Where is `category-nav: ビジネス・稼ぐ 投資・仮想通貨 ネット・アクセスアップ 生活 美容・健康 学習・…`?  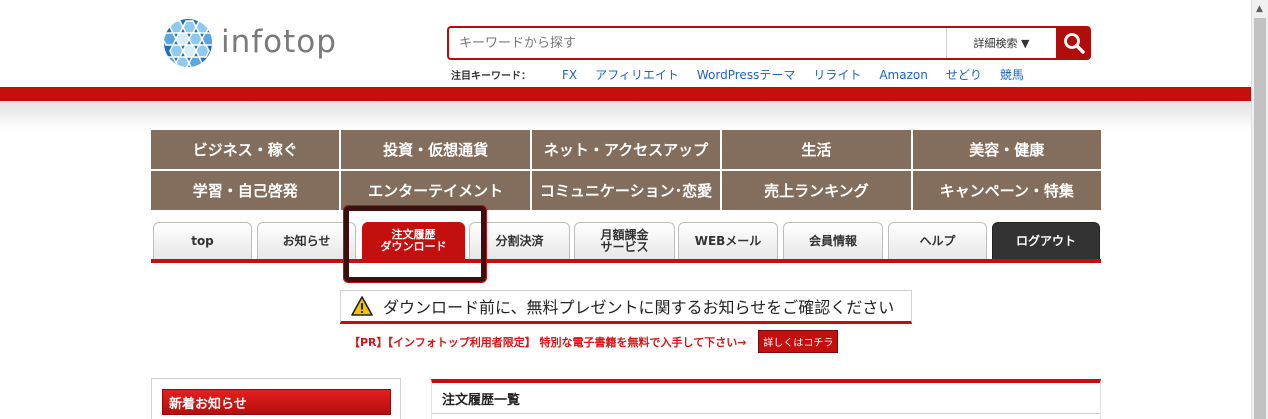
category-nav: ビジネス・稼ぐ 投資・仮想通貨 ネット・アクセスアップ 生活 美容・健康 学習・… is located at coordinates (626, 170).